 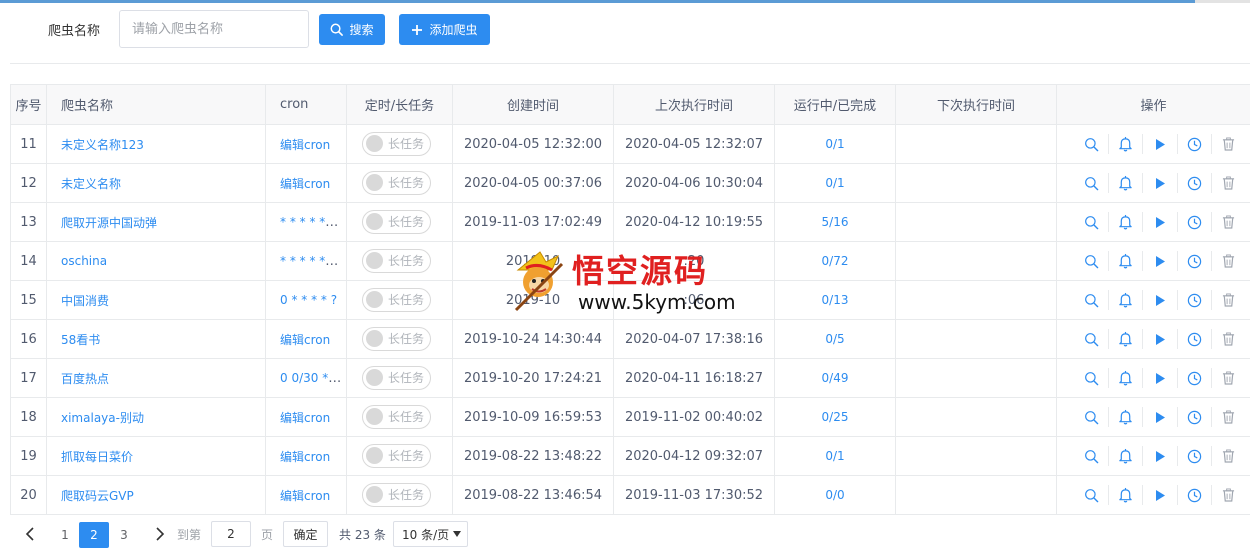 I want to click on goto-confirm-button: 确定, so click(x=305, y=534).